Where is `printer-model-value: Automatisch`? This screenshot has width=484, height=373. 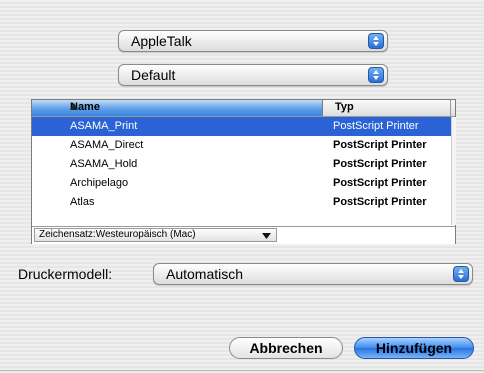
printer-model-value: Automatisch is located at coordinates (205, 274).